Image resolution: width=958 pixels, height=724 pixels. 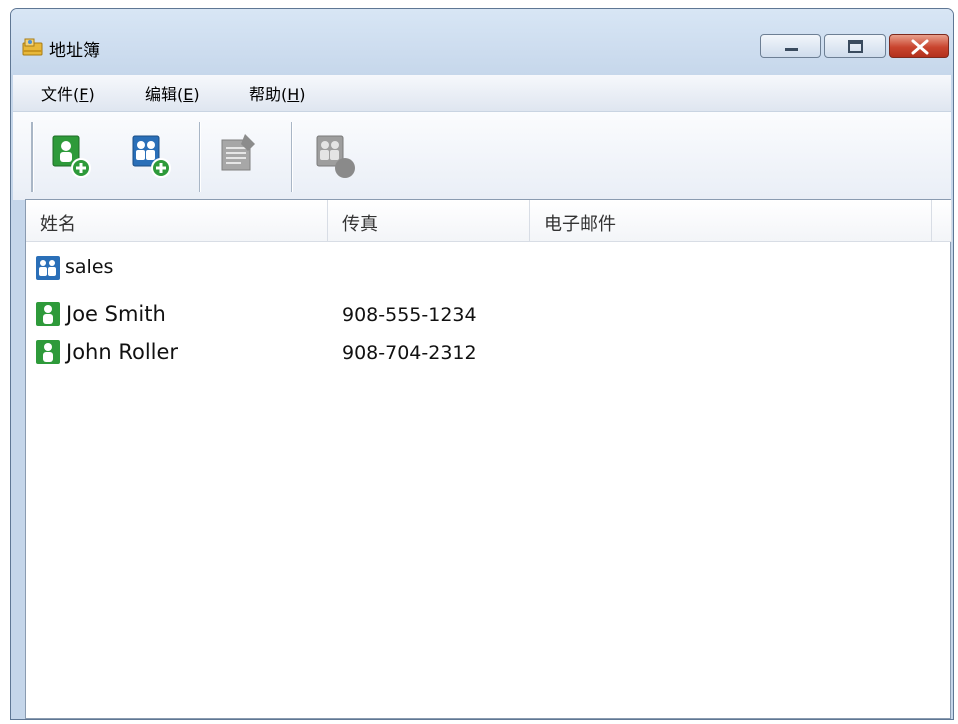 What do you see at coordinates (488, 268) in the screenshot?
I see `list-item-group: sales` at bounding box center [488, 268].